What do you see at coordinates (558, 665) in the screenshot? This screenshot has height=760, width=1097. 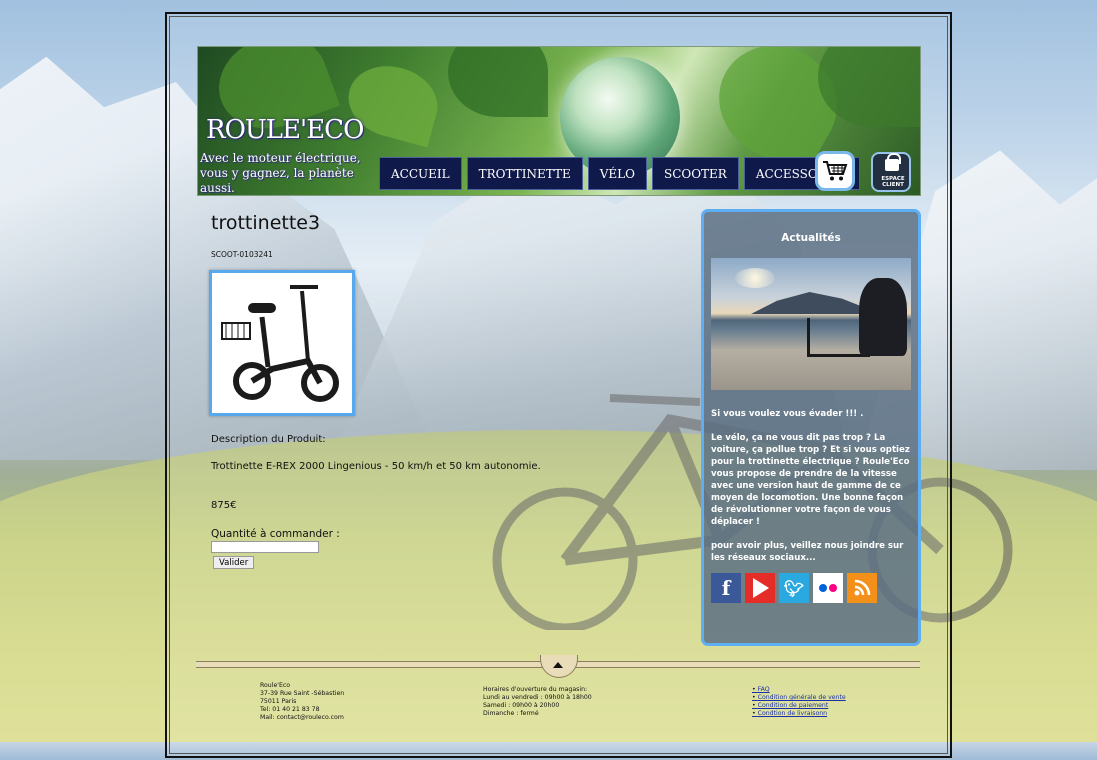 I see `arrow-up-icon` at bounding box center [558, 665].